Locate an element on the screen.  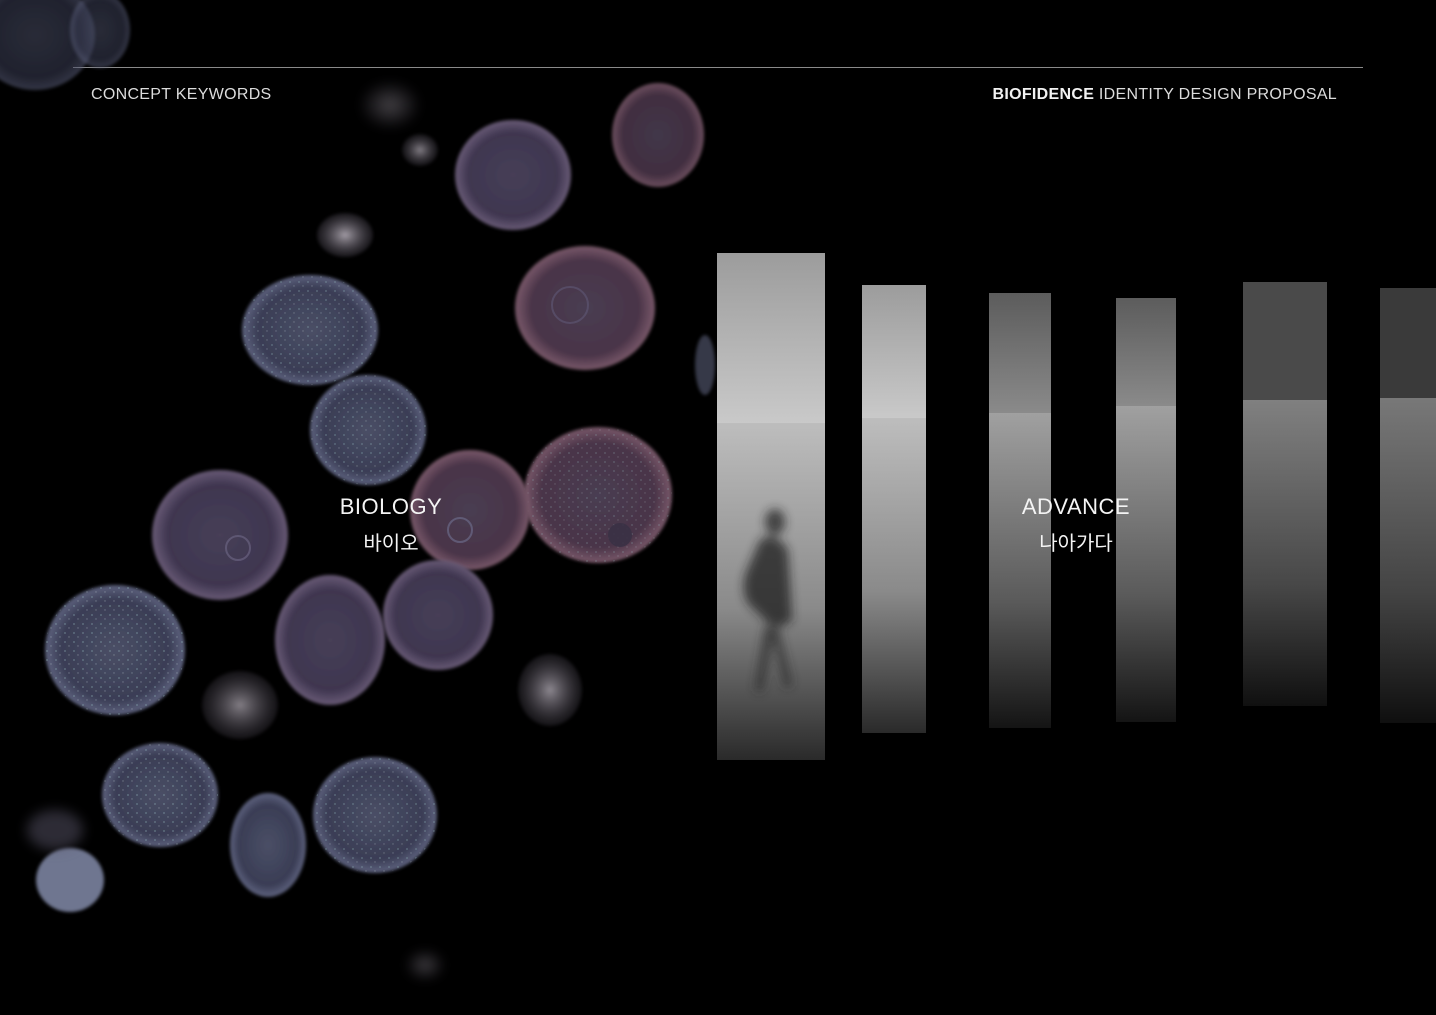
keyword-english: ADVANCE is located at coordinates (1076, 506).